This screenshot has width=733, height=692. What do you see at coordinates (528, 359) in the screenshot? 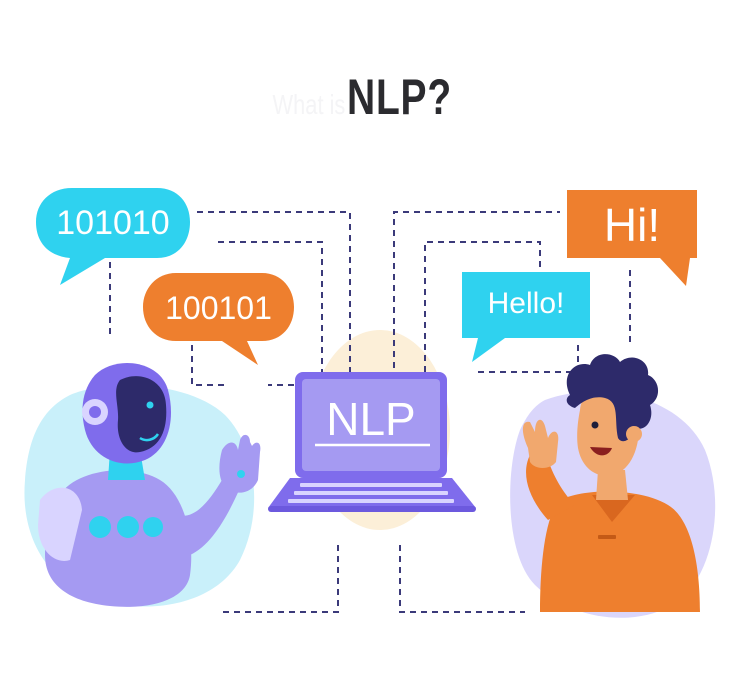
I see `connector-human-mid` at bounding box center [528, 359].